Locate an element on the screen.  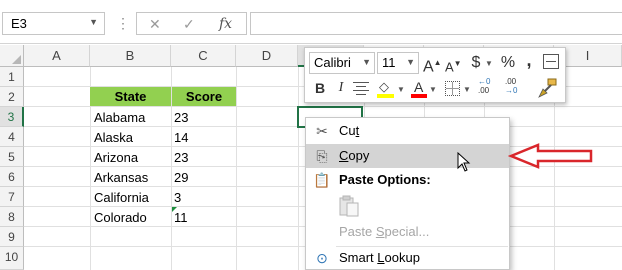
insert-function-button: fx is located at coordinates (225, 24).